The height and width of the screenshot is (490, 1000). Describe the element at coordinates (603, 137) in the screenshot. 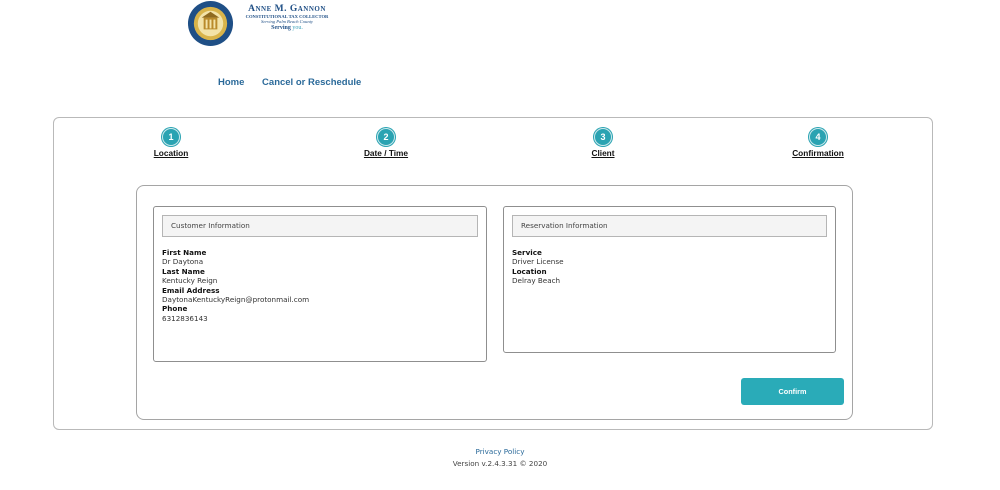

I see `step-number: 3` at that location.